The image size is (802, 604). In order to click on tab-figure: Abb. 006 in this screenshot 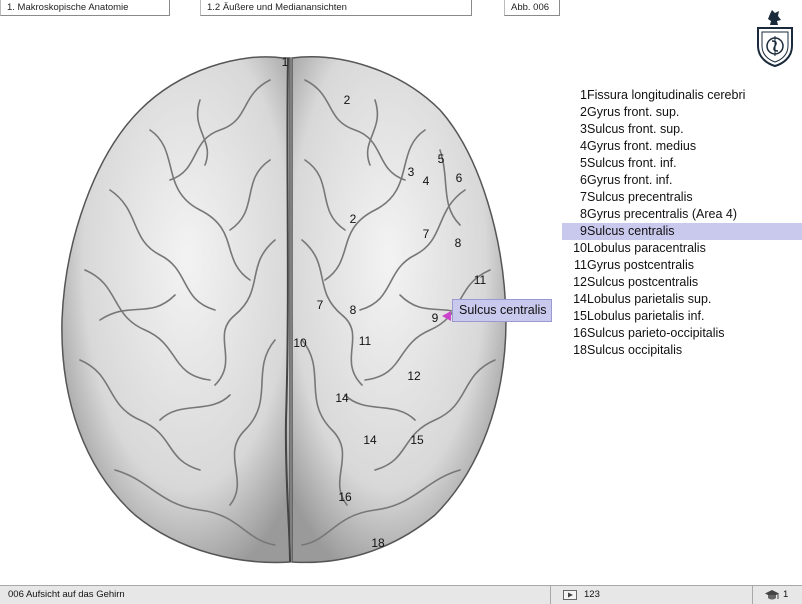, I will do `click(532, 8)`.